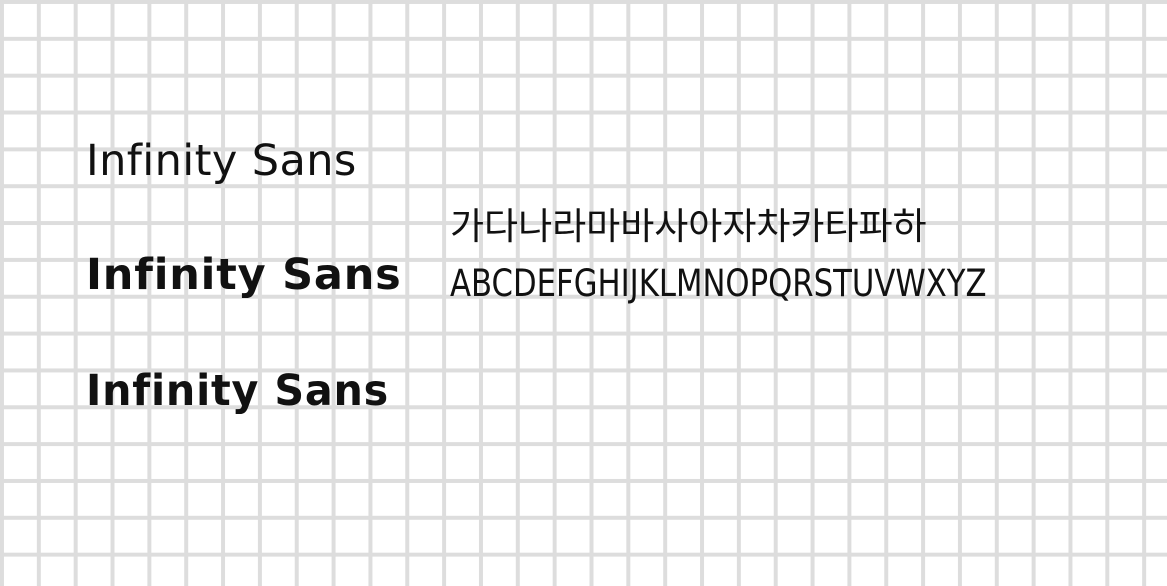 This screenshot has width=1167, height=586. Describe the element at coordinates (237, 391) in the screenshot. I see `font-sample-black: Infinity Sans` at that location.